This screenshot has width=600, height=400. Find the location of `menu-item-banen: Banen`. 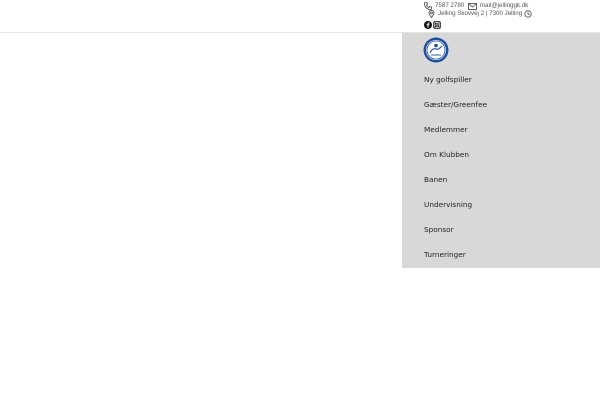

menu-item-banen: Banen is located at coordinates (501, 179).